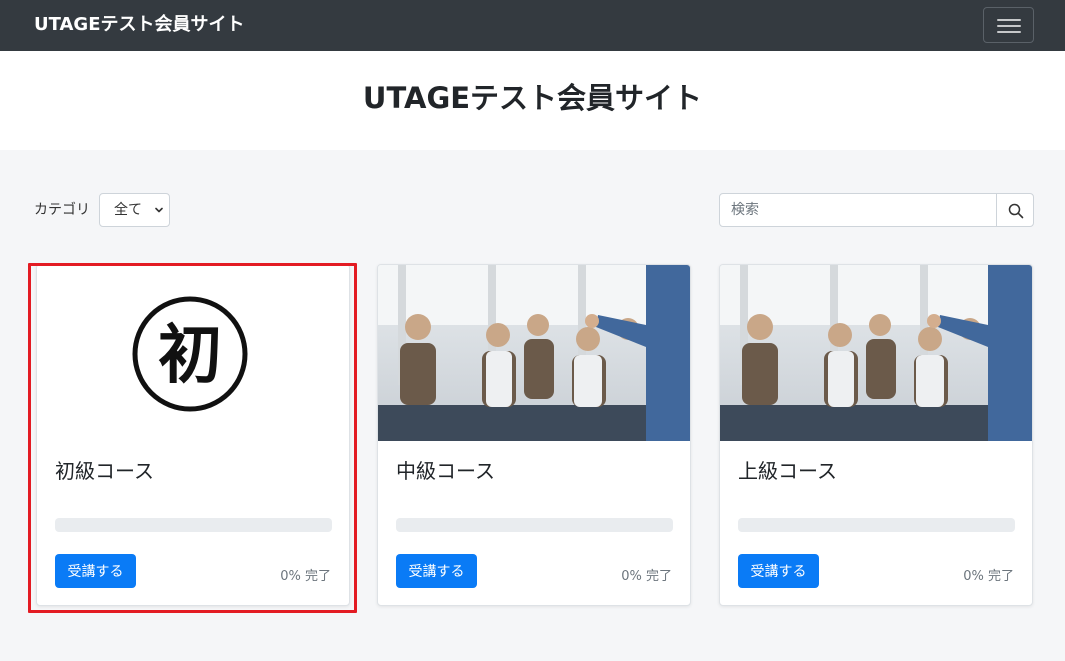 This screenshot has width=1065, height=661. Describe the element at coordinates (128, 210) in the screenshot. I see `category-select-value: 全て` at that location.